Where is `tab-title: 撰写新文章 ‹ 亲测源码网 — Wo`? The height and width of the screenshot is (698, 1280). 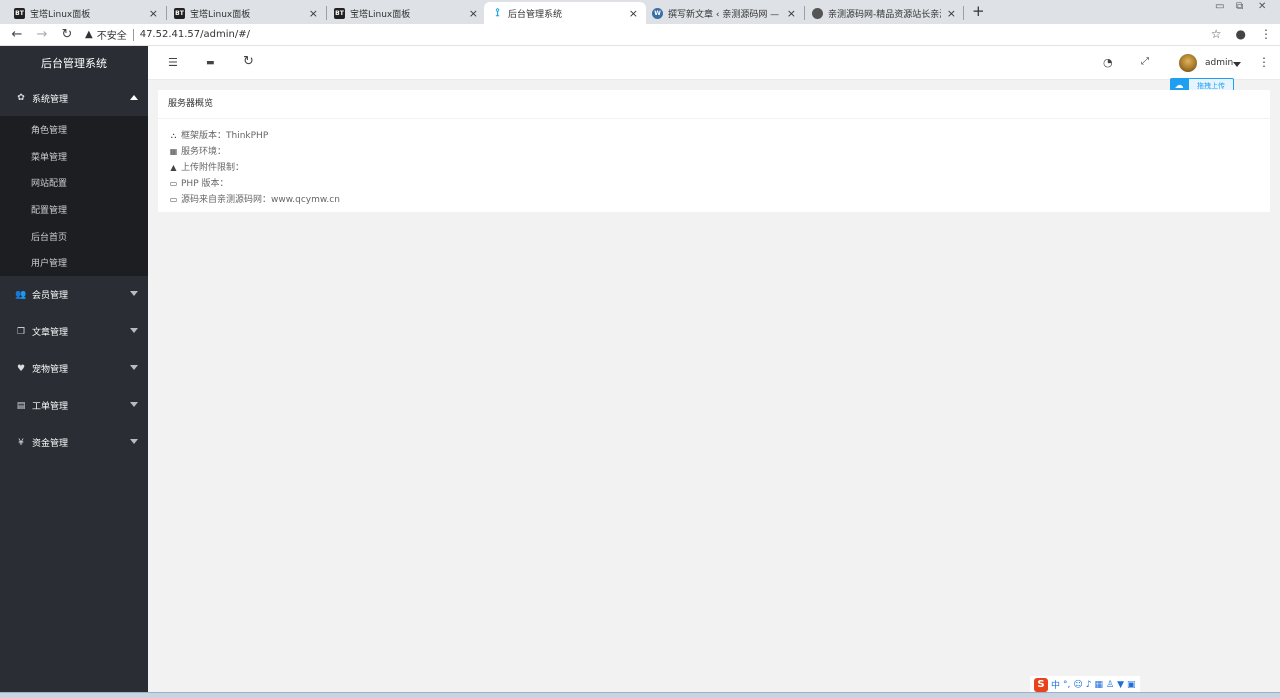
tab-title: 撰写新文章 ‹ 亲测源码网 — Wo is located at coordinates (724, 14).